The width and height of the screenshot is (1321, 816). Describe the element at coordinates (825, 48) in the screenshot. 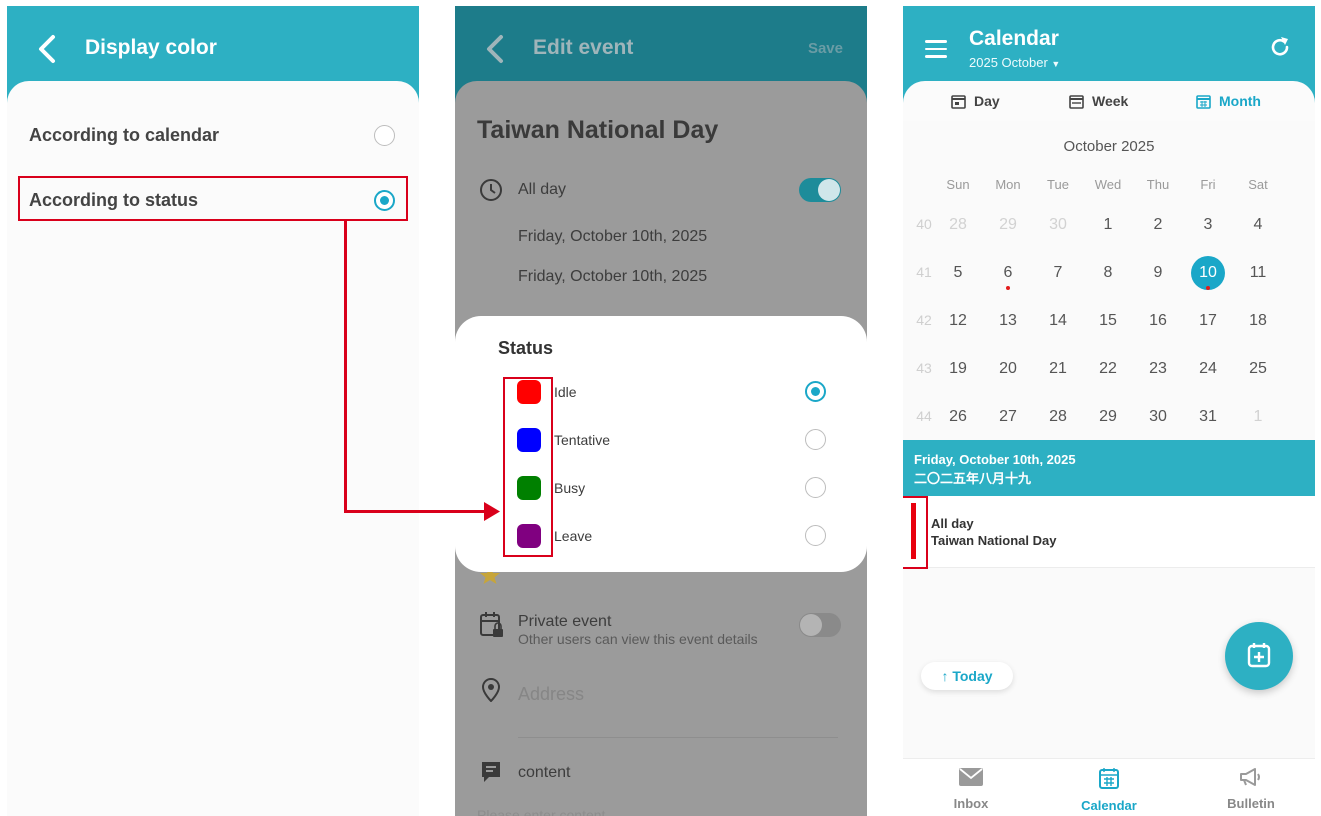

I see `save-button: Save` at that location.